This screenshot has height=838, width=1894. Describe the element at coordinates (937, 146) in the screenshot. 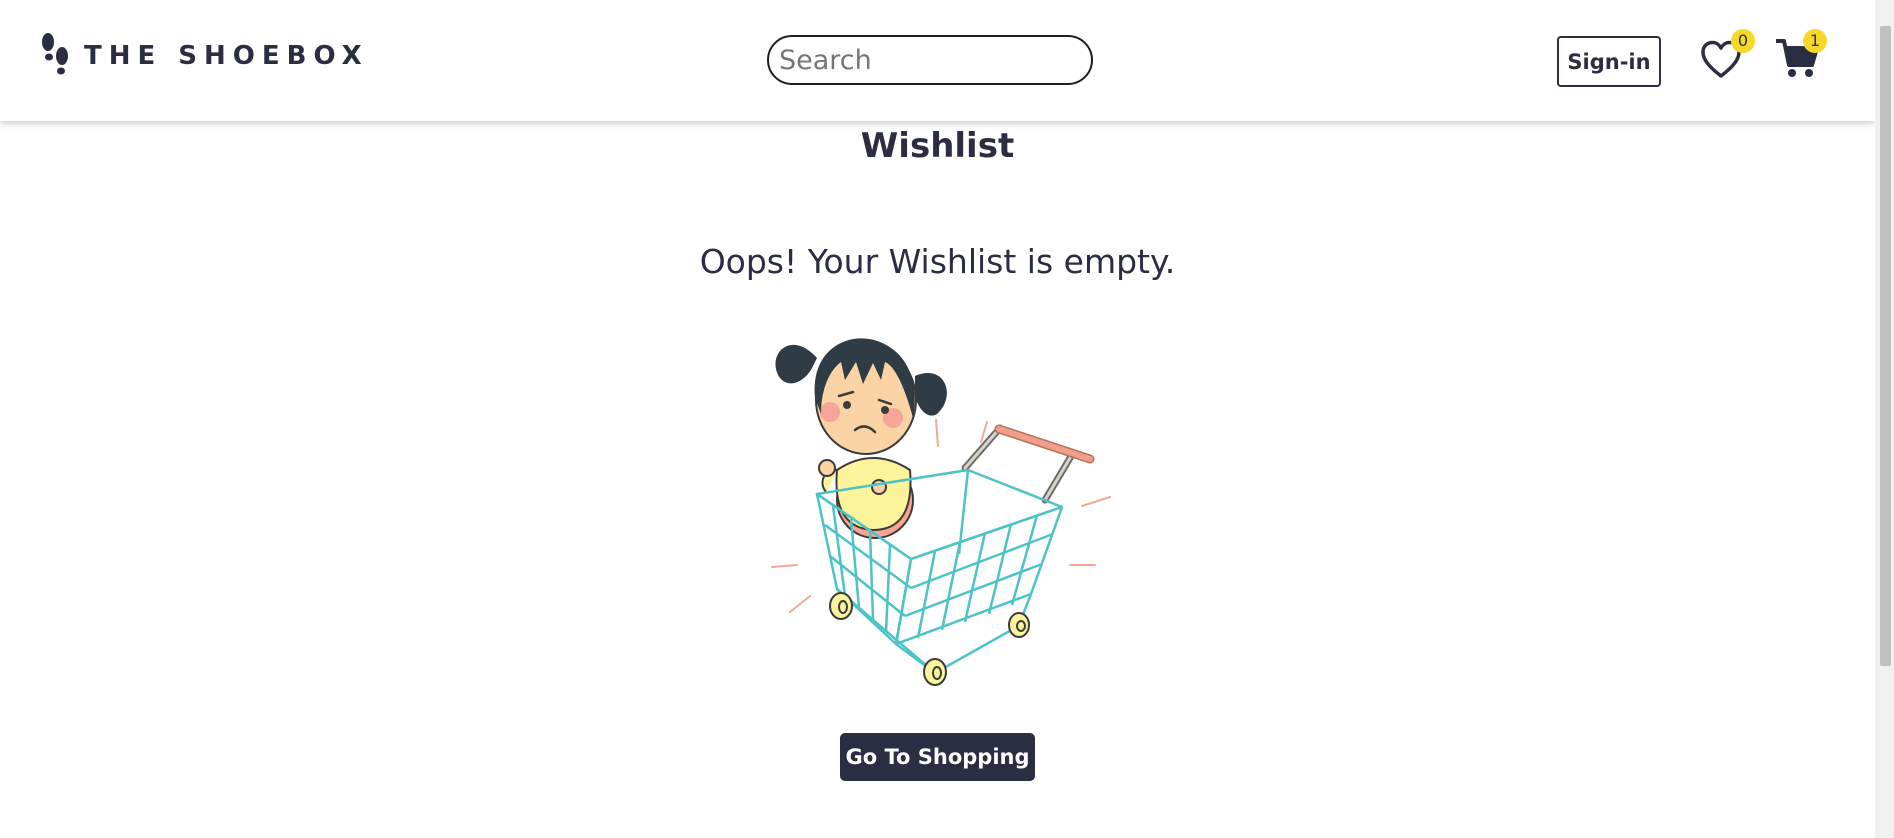

I see `page-title: Wishlist` at that location.